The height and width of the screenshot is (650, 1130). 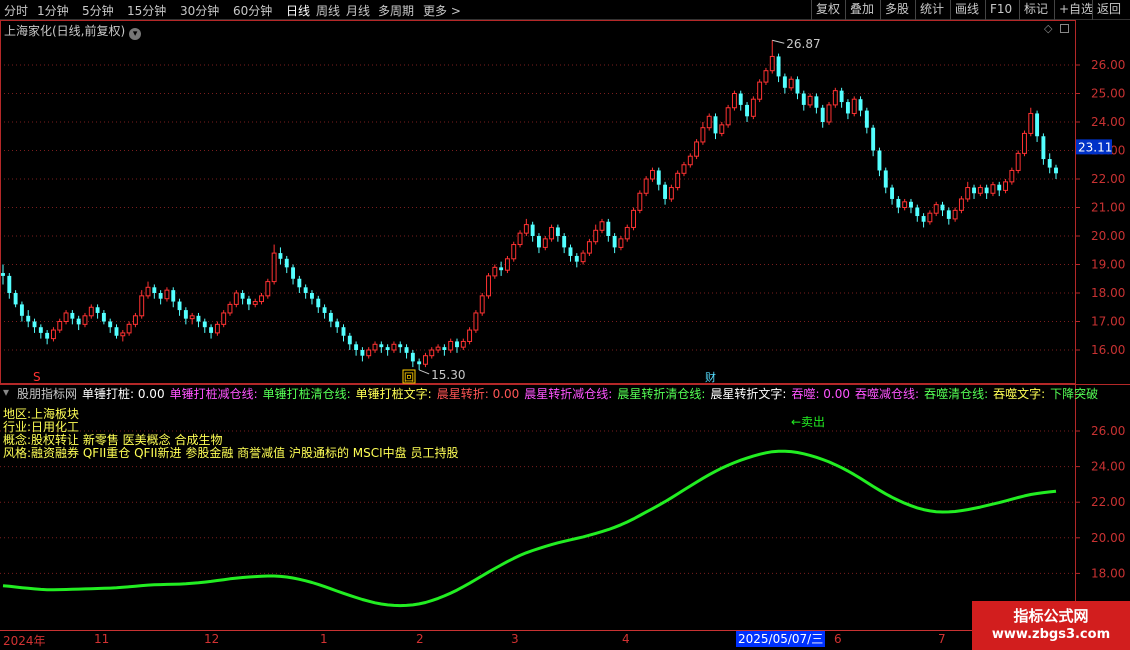 I want to click on marker-cai-icon: 财, so click(x=710, y=377).